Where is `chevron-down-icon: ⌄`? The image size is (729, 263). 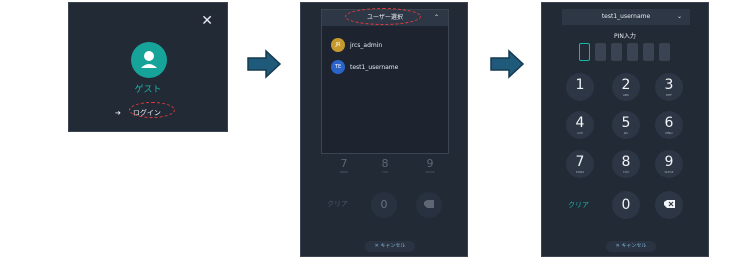
chevron-down-icon: ⌄ is located at coordinates (679, 16).